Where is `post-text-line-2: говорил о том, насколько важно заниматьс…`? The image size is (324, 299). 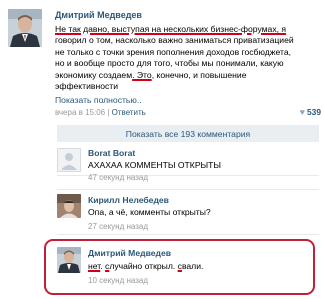 post-text-line-2: говорил о том, насколько важно заниматьс… is located at coordinates (174, 40).